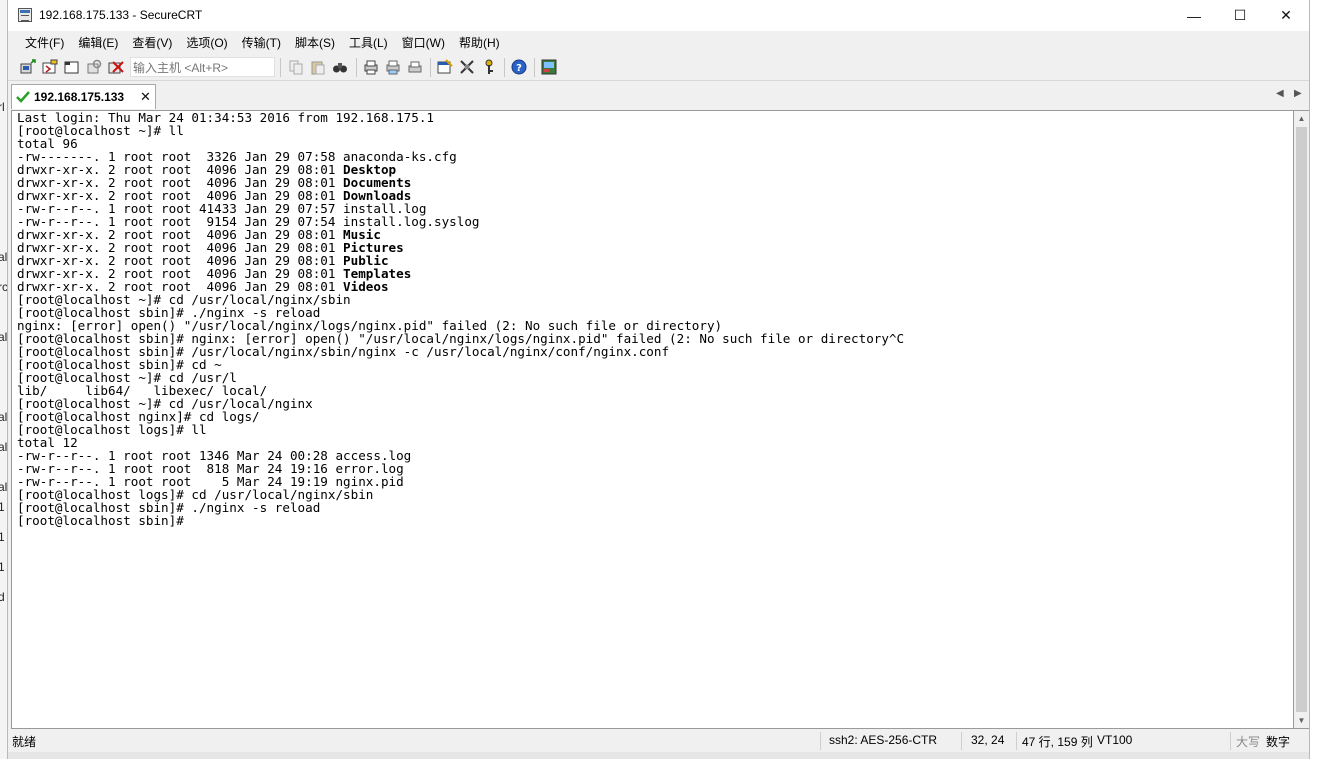  I want to click on connect-in-tab-icon, so click(72, 67).